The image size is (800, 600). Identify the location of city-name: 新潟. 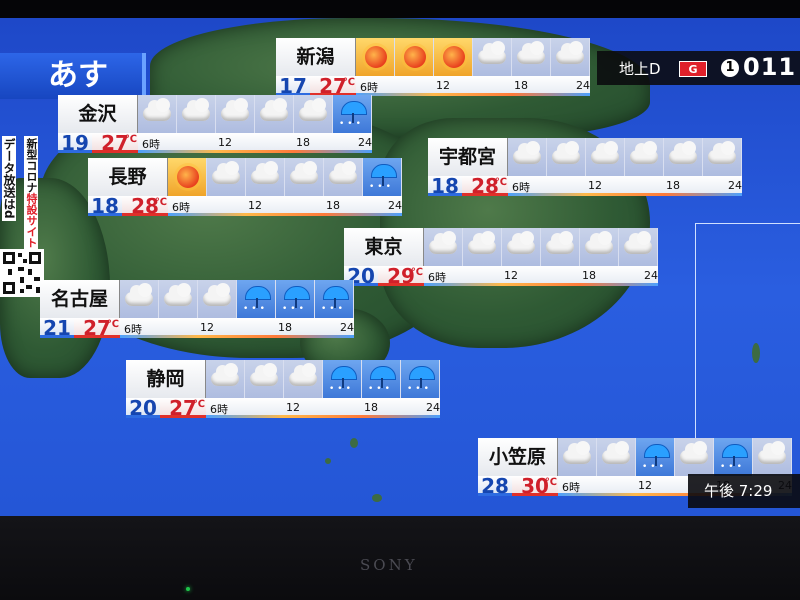
(316, 57).